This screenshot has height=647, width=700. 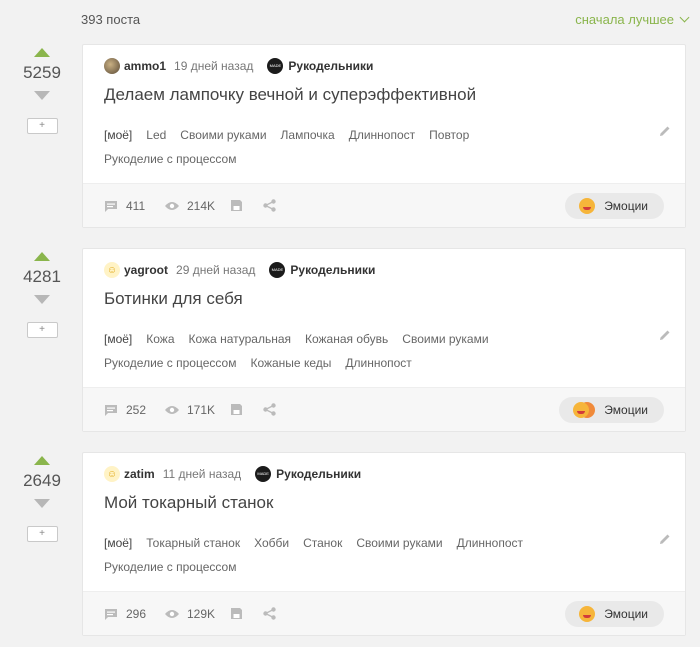 I want to click on post-time: 19 дней назад, so click(x=214, y=66).